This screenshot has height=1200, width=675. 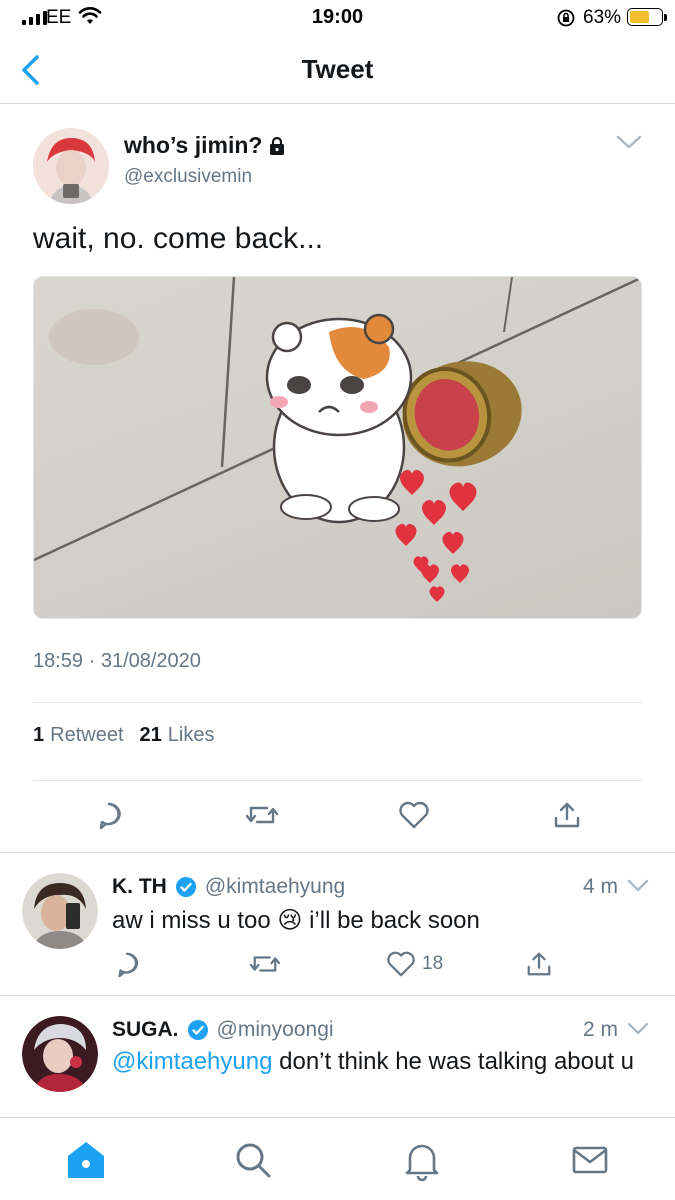 I want to click on retweet-label: Retweet, so click(x=87, y=735).